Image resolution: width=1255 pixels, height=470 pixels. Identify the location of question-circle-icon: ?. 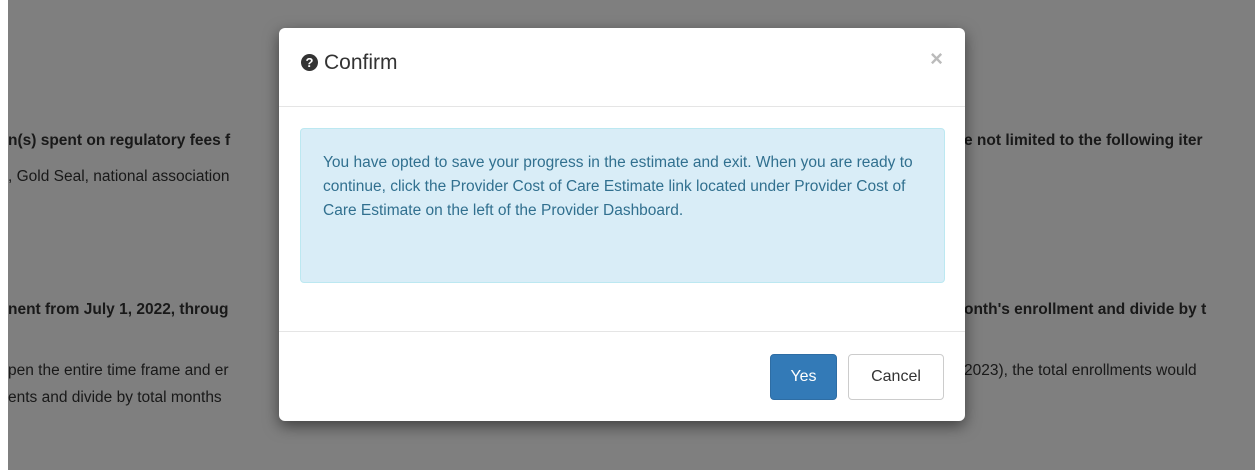
(309, 62).